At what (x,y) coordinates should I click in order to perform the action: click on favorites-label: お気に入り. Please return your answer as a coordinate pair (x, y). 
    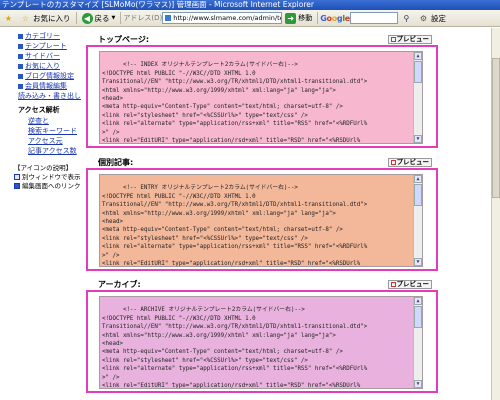
    Looking at the image, I should click on (52, 18).